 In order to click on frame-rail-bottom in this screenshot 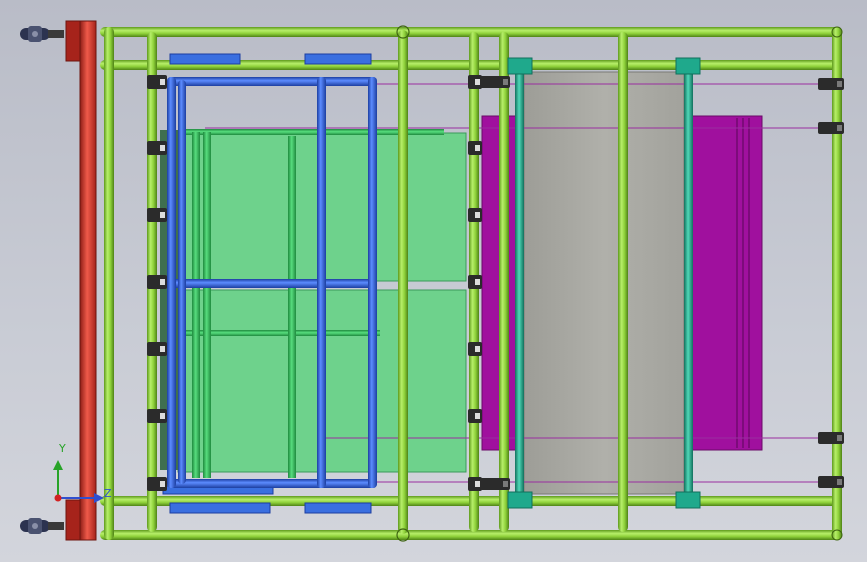, I will do `click(471, 535)`.